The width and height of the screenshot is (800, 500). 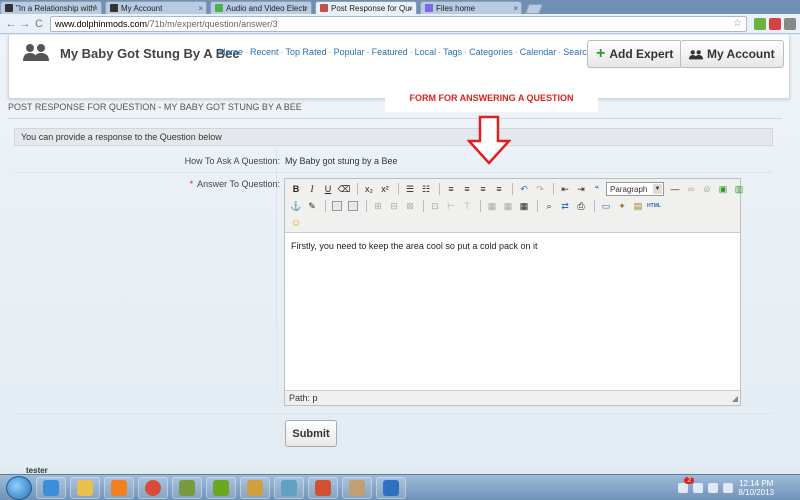 I want to click on fullscreen-icon: ▭, so click(x=606, y=206).